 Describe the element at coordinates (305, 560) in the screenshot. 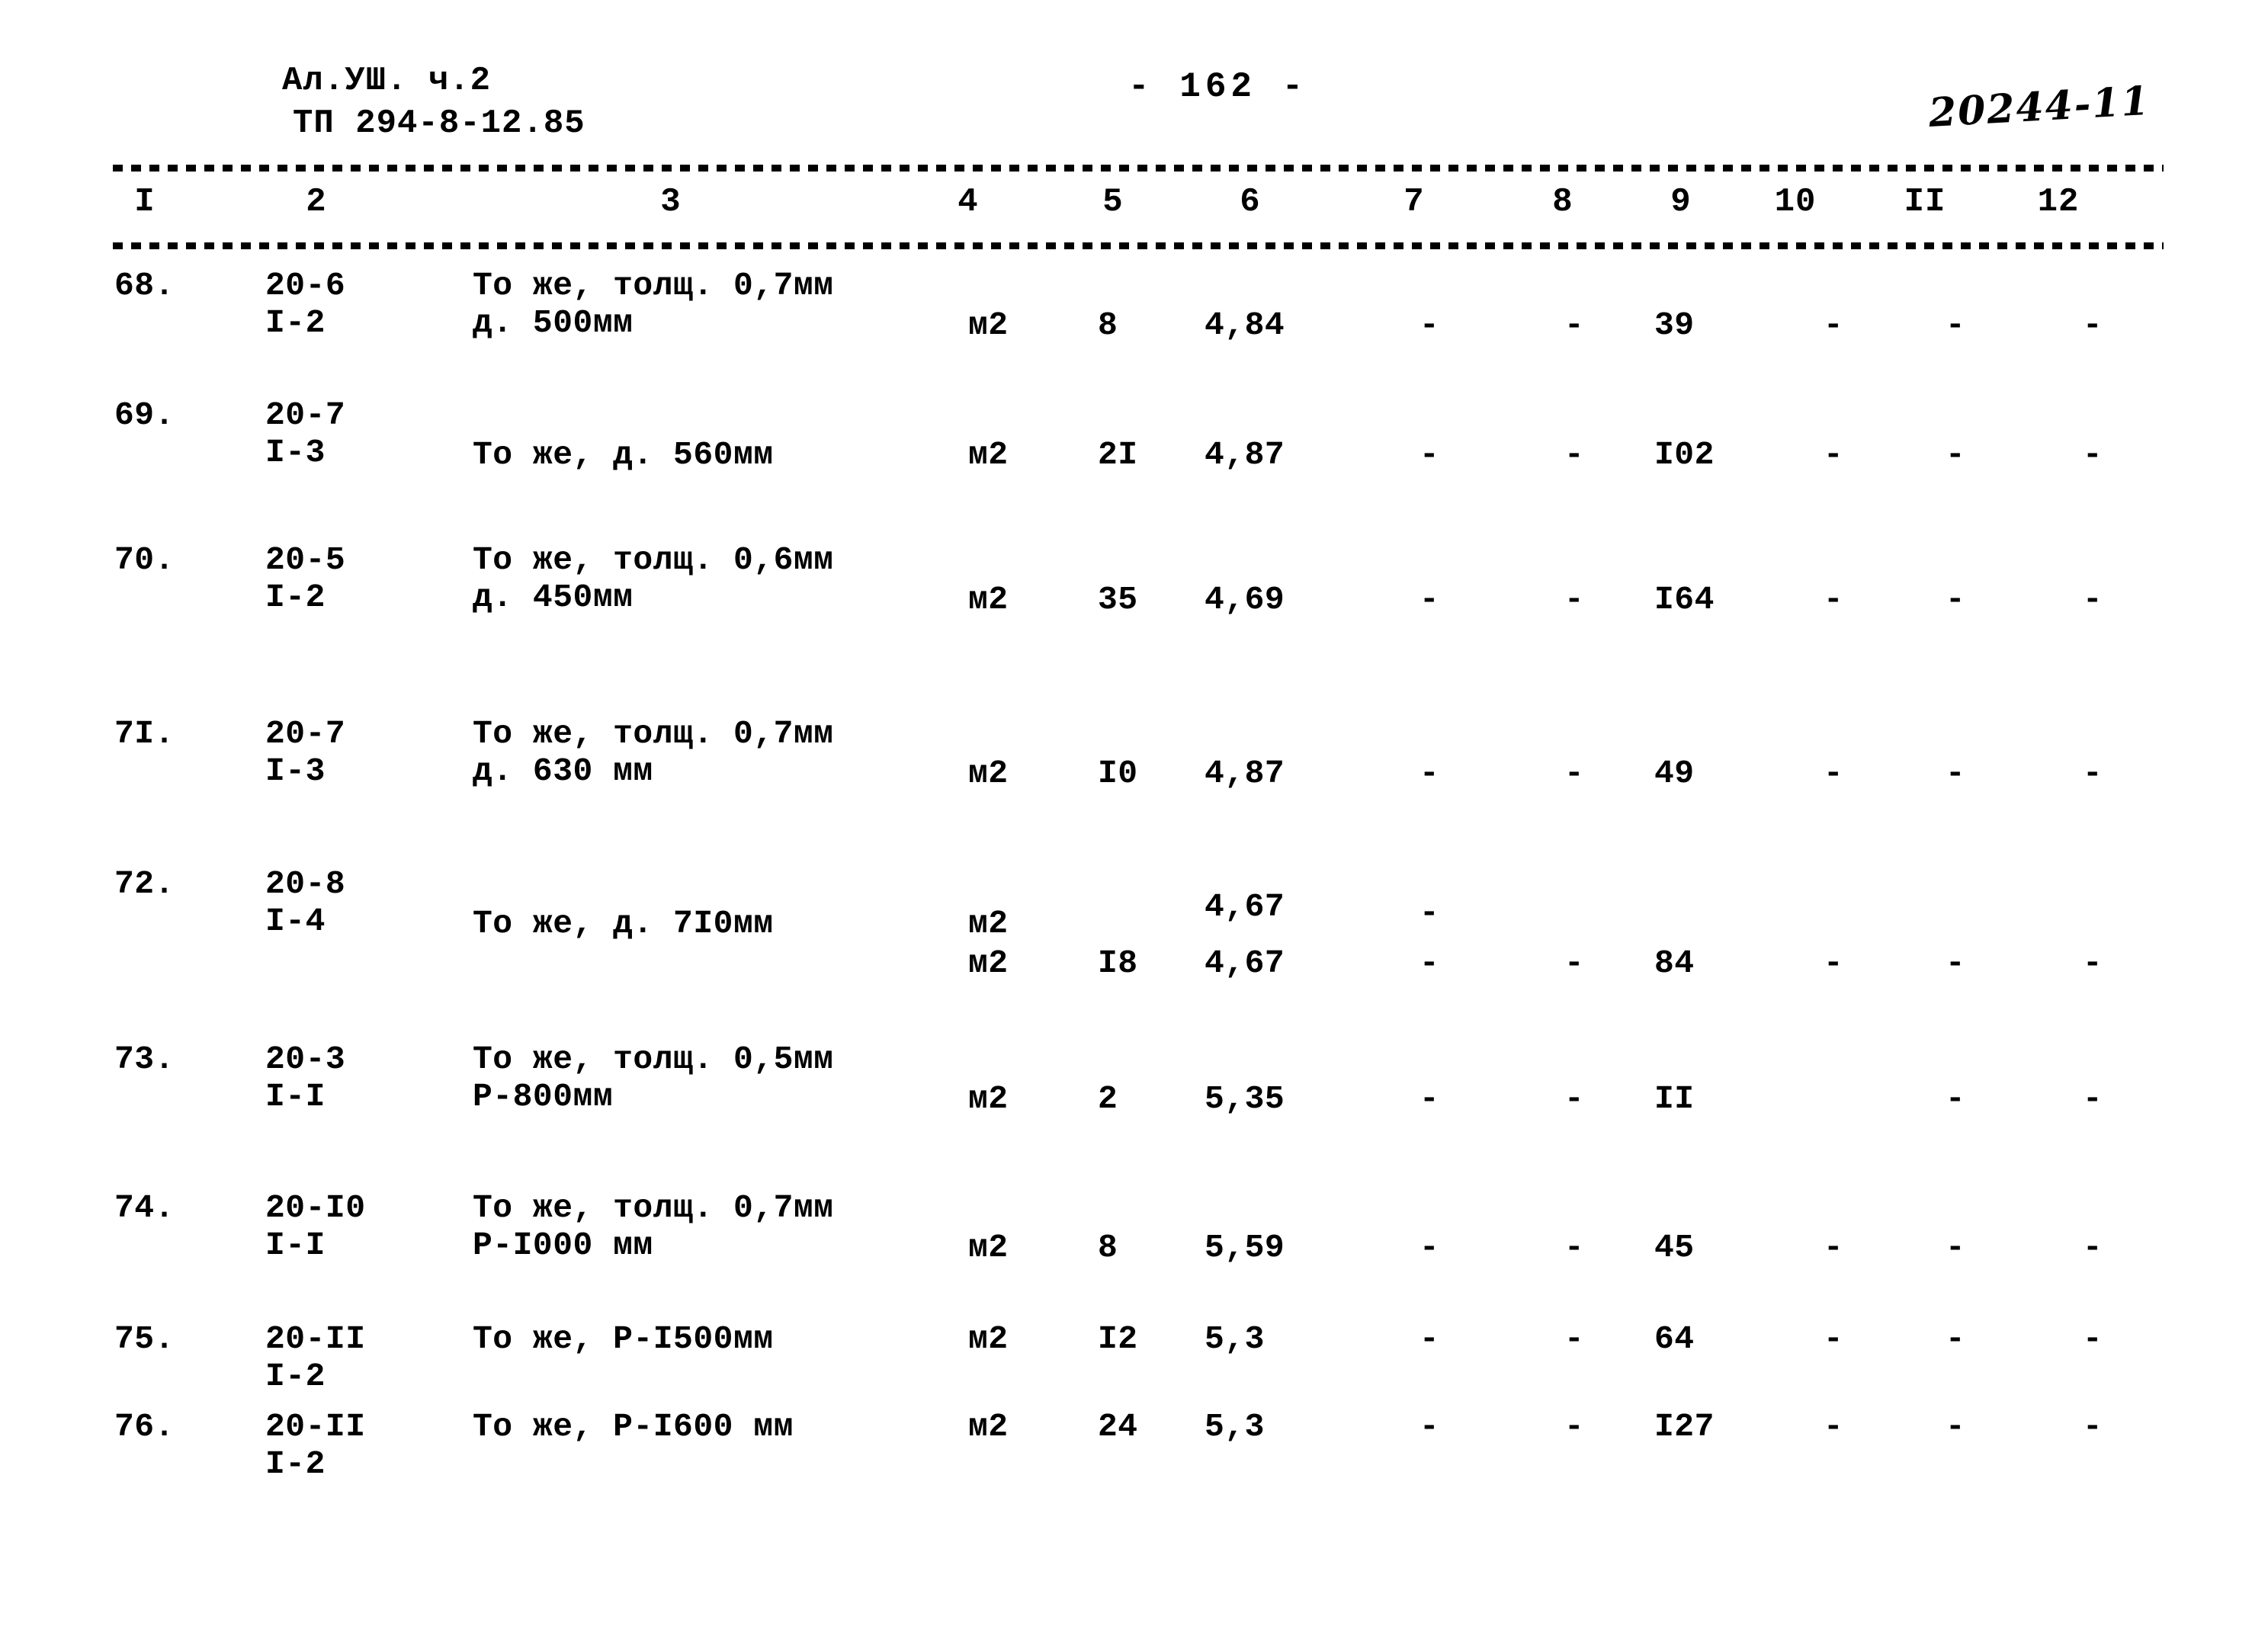

I see `row-code-line1: 20-5` at that location.